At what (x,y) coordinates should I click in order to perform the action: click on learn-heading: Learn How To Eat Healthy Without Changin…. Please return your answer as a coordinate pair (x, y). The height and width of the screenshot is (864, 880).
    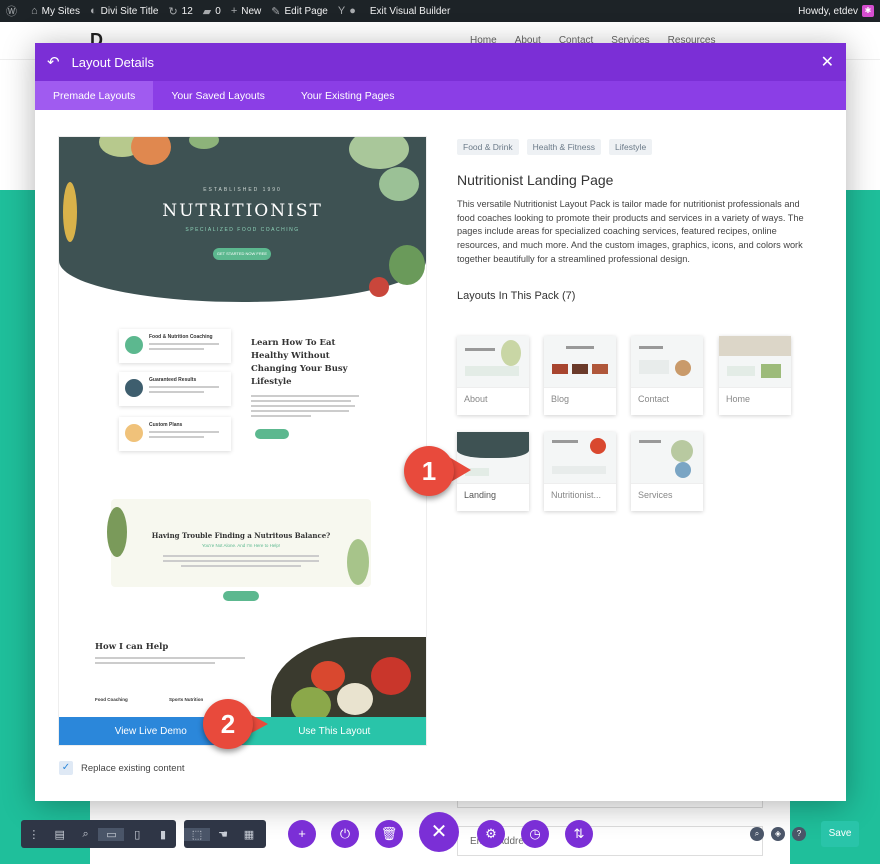
    Looking at the image, I should click on (311, 378).